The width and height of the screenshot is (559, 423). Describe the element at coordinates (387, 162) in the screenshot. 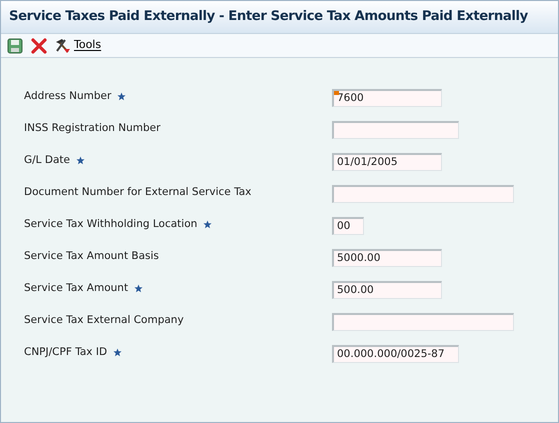

I see `input-field: 01/01/2005` at that location.